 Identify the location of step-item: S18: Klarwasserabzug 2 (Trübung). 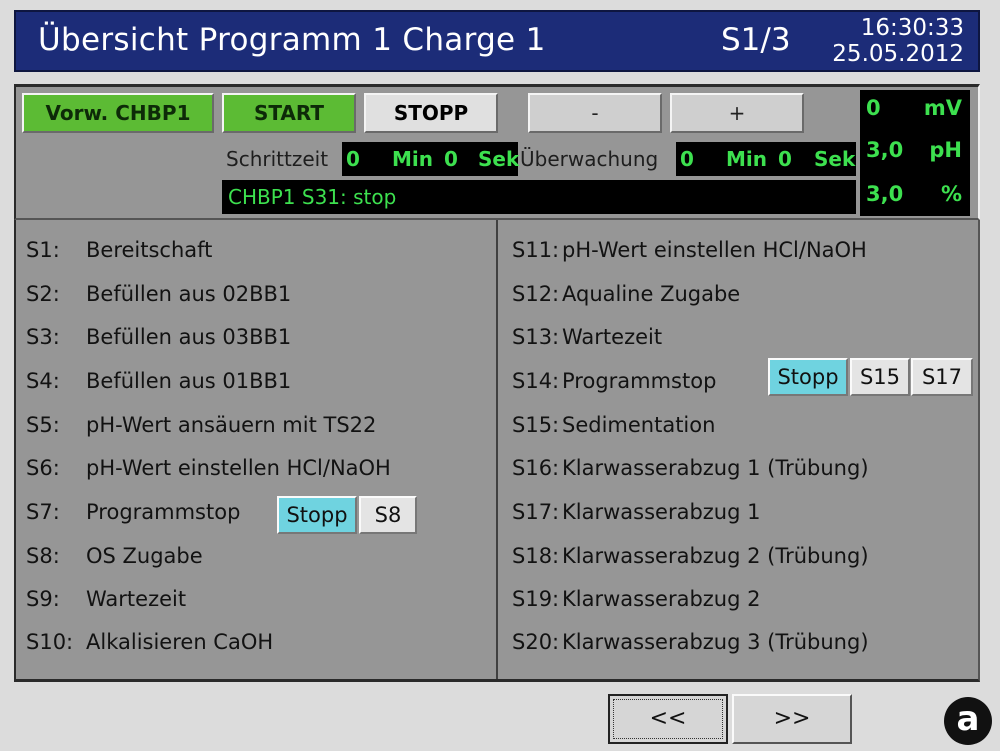
(690, 556).